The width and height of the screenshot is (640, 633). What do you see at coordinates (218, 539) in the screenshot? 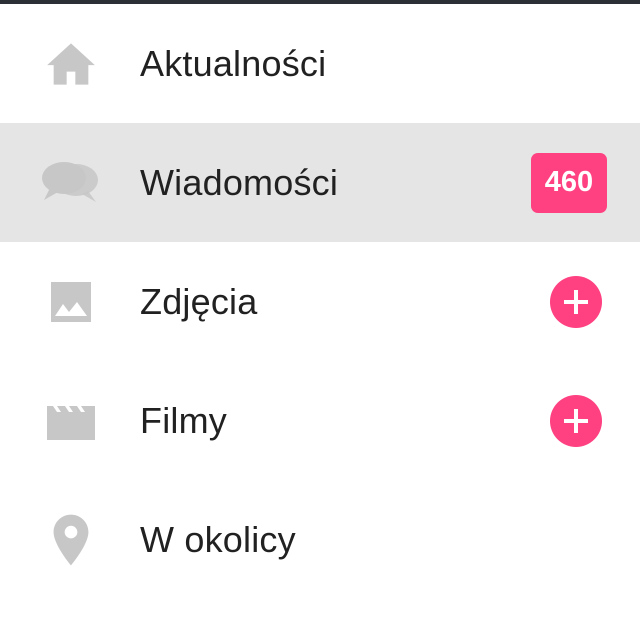
I see `menu-item-label: W okolicy` at bounding box center [218, 539].